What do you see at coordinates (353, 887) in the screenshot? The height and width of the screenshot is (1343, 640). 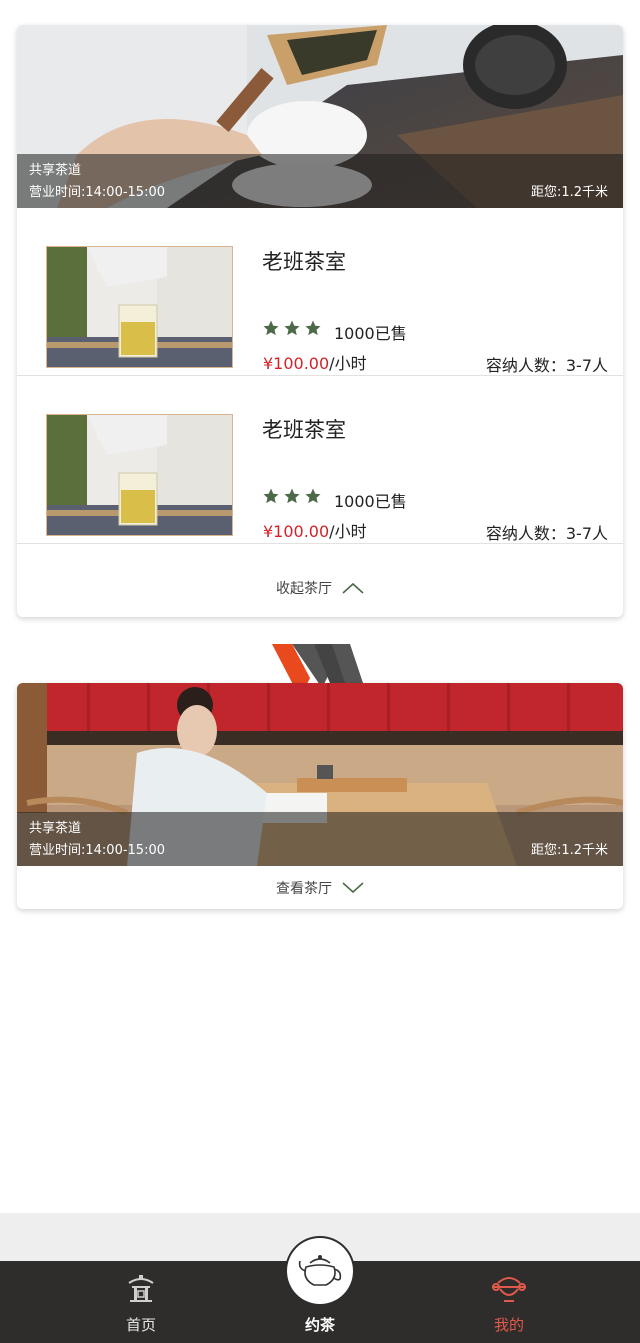 I see `chevron-down-icon` at bounding box center [353, 887].